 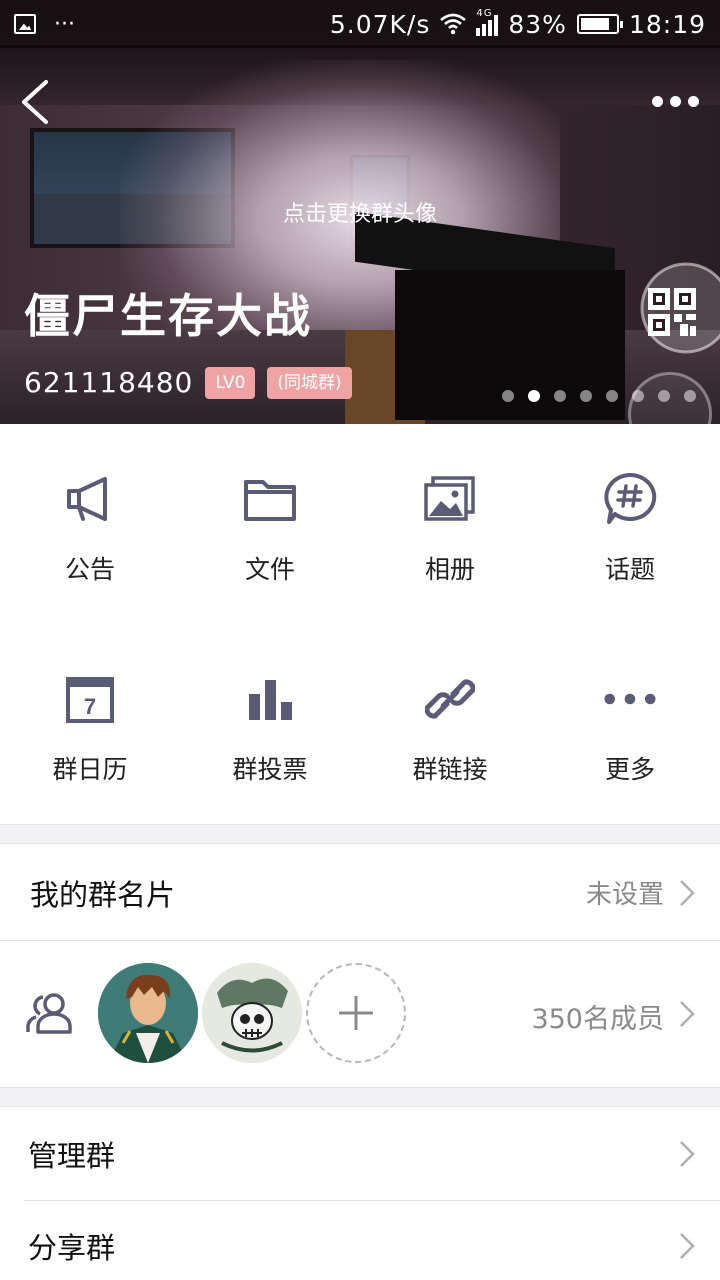 I want to click on feature-files: 文件, so click(x=270, y=524).